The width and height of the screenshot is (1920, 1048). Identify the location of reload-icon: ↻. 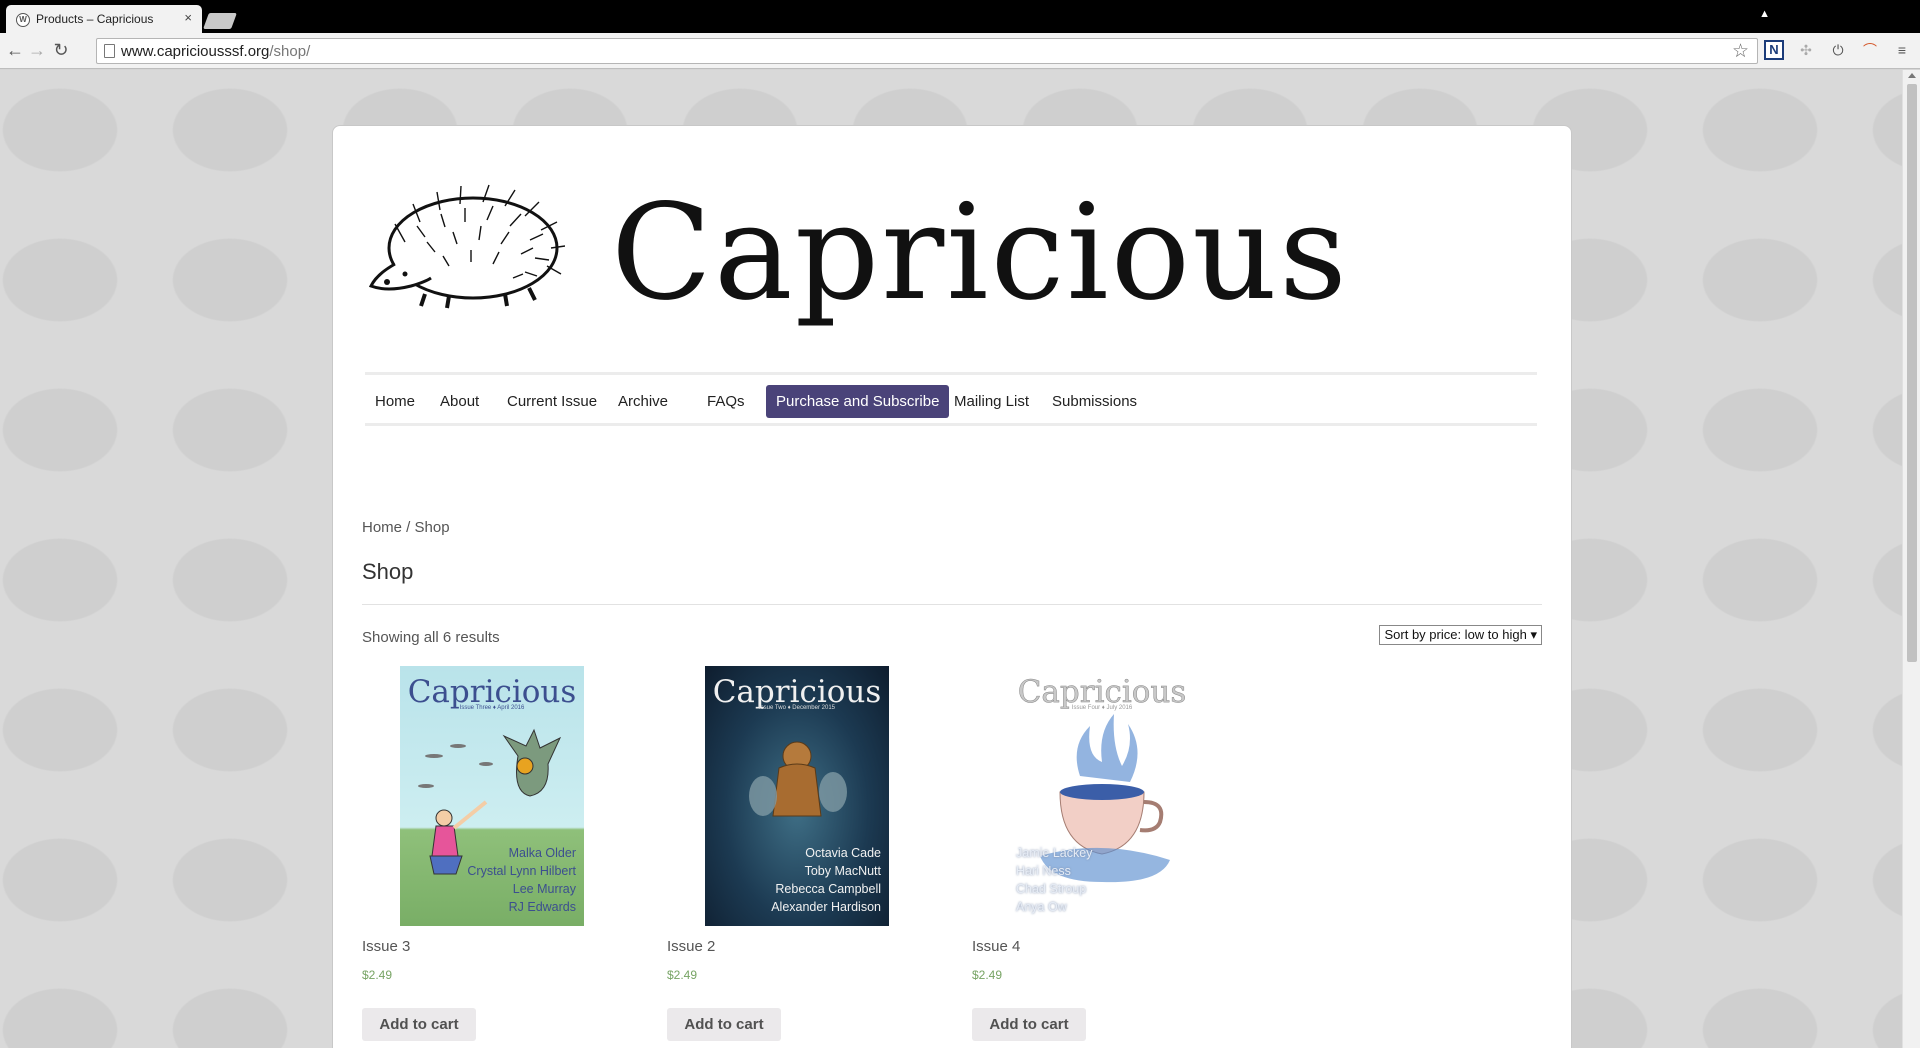
(61, 50).